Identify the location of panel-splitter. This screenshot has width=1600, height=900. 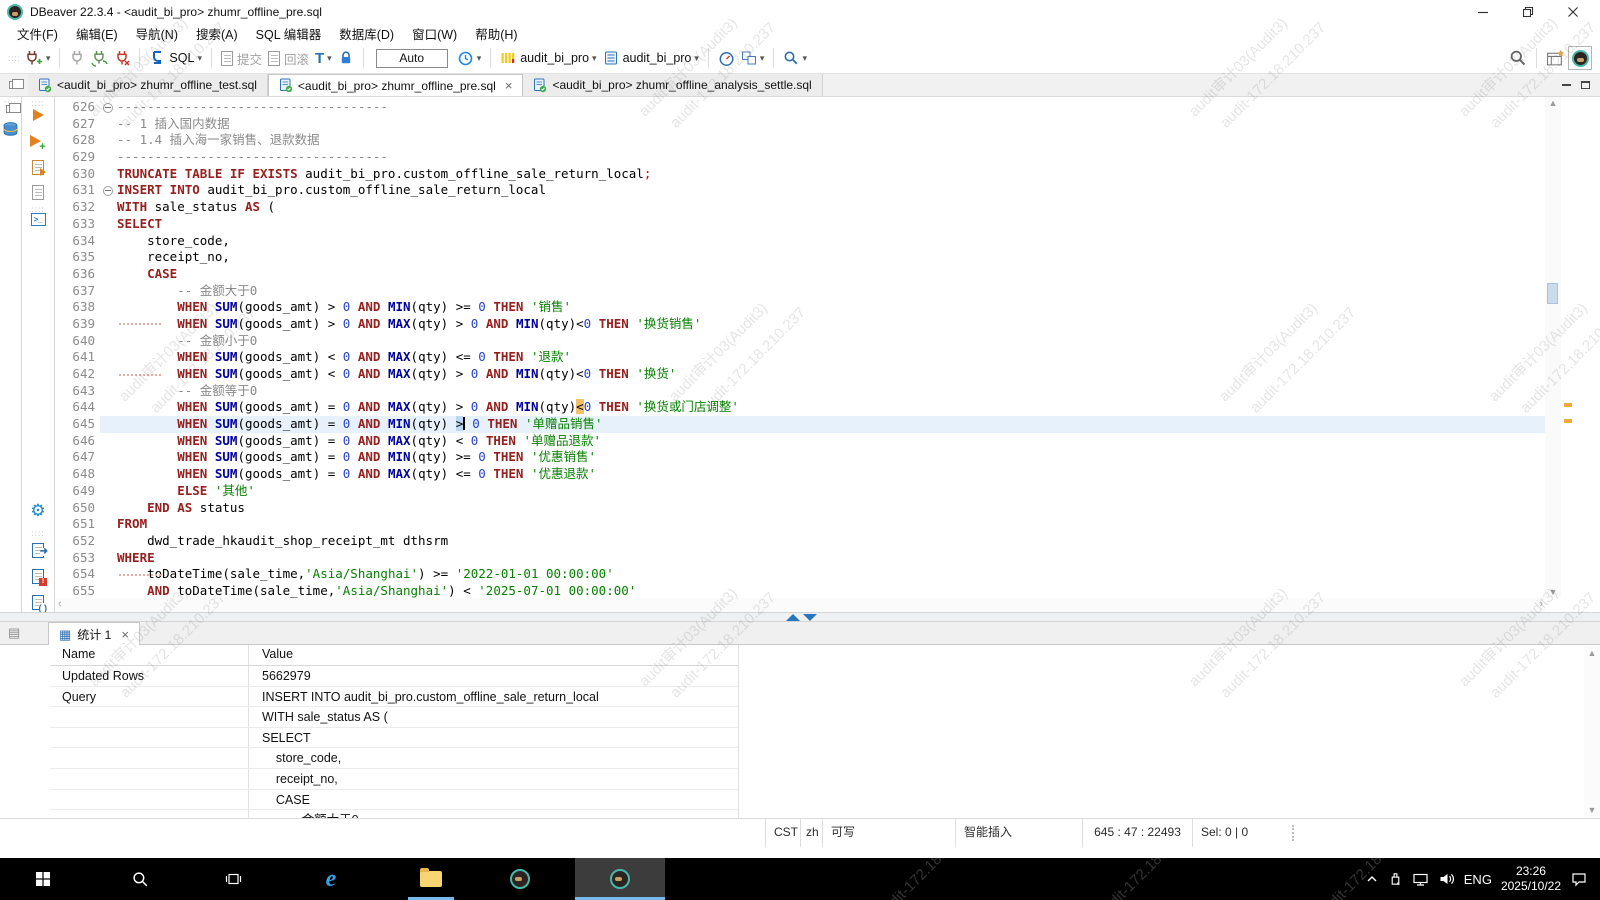
(800, 617).